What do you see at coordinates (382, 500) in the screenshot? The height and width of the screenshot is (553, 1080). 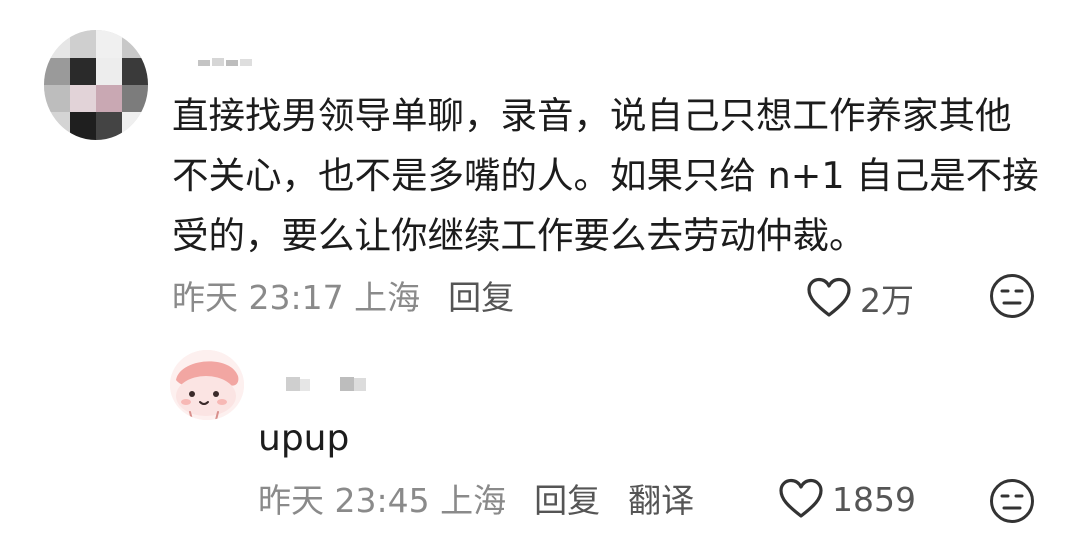 I see `reply-timestamp: 昨天 23:45 上海` at bounding box center [382, 500].